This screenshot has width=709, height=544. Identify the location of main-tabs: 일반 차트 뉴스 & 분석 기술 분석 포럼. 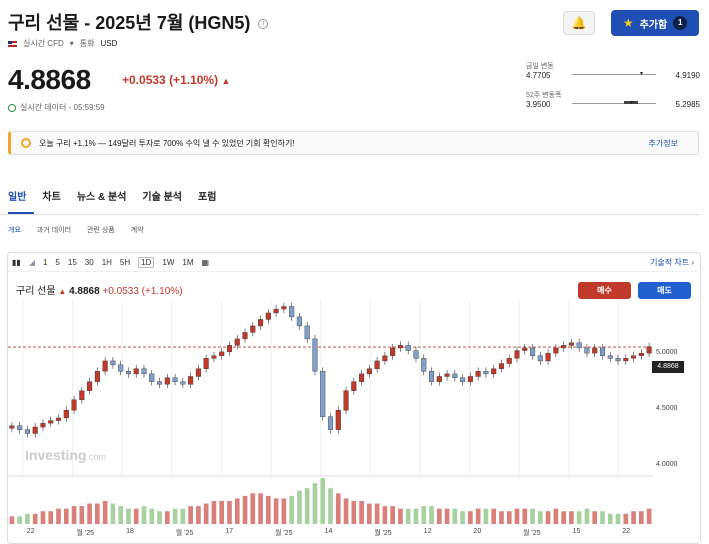
(112, 195).